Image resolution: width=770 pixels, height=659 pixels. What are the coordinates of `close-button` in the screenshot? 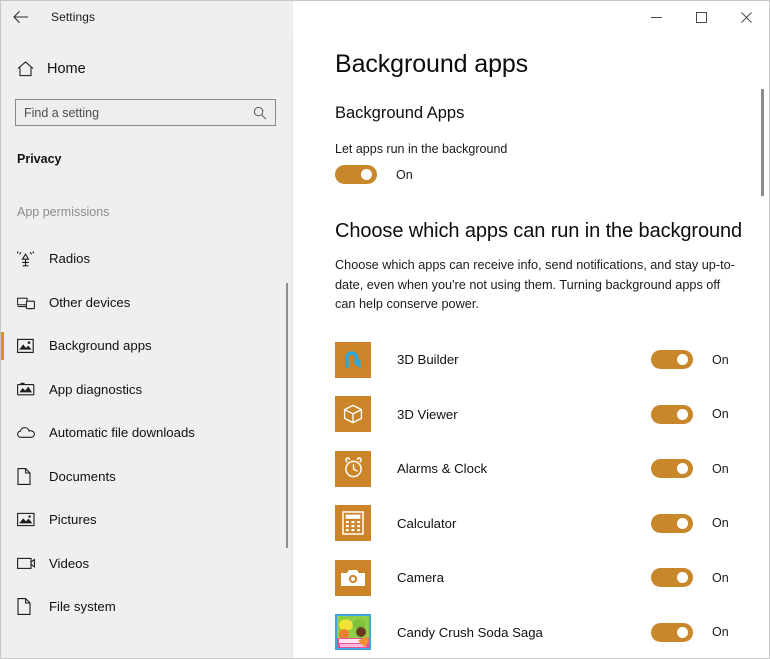 It's located at (746, 17).